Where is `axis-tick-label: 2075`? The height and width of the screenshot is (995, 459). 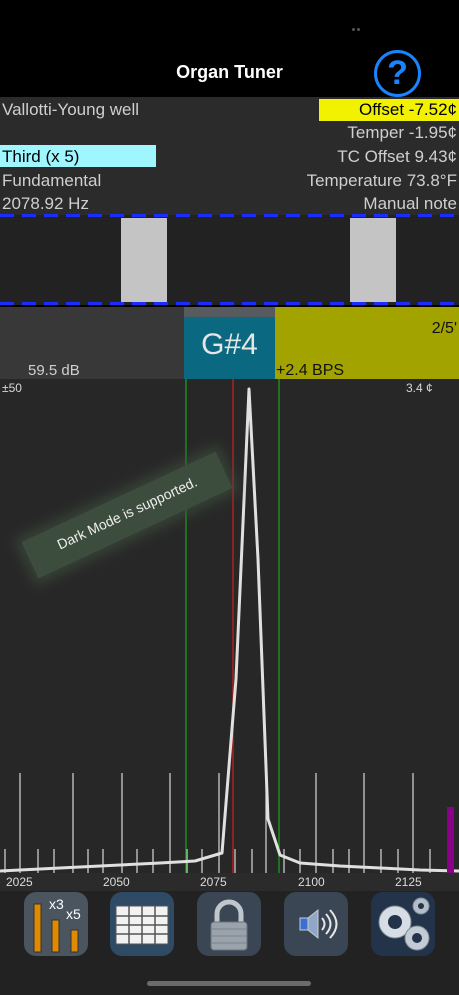
axis-tick-label: 2075 is located at coordinates (213, 882).